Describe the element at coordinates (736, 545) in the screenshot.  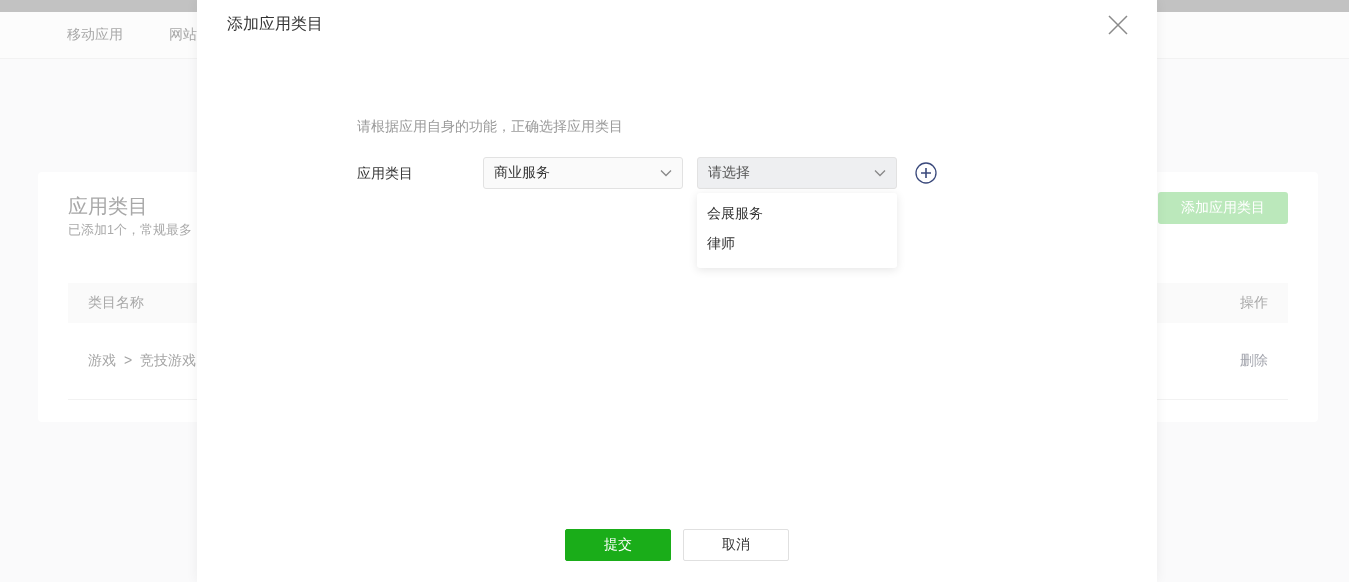
I see `cancel-button: 取消` at that location.